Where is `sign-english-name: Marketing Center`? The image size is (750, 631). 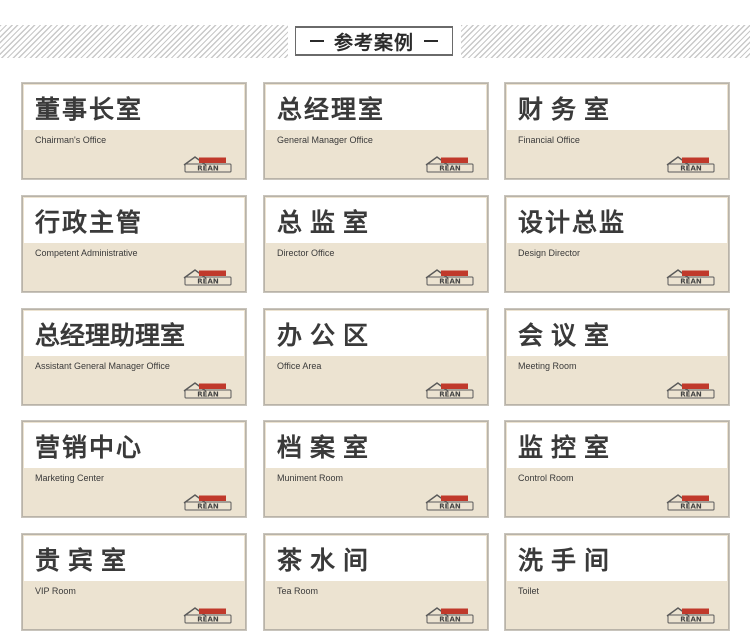
sign-english-name: Marketing Center is located at coordinates (70, 478).